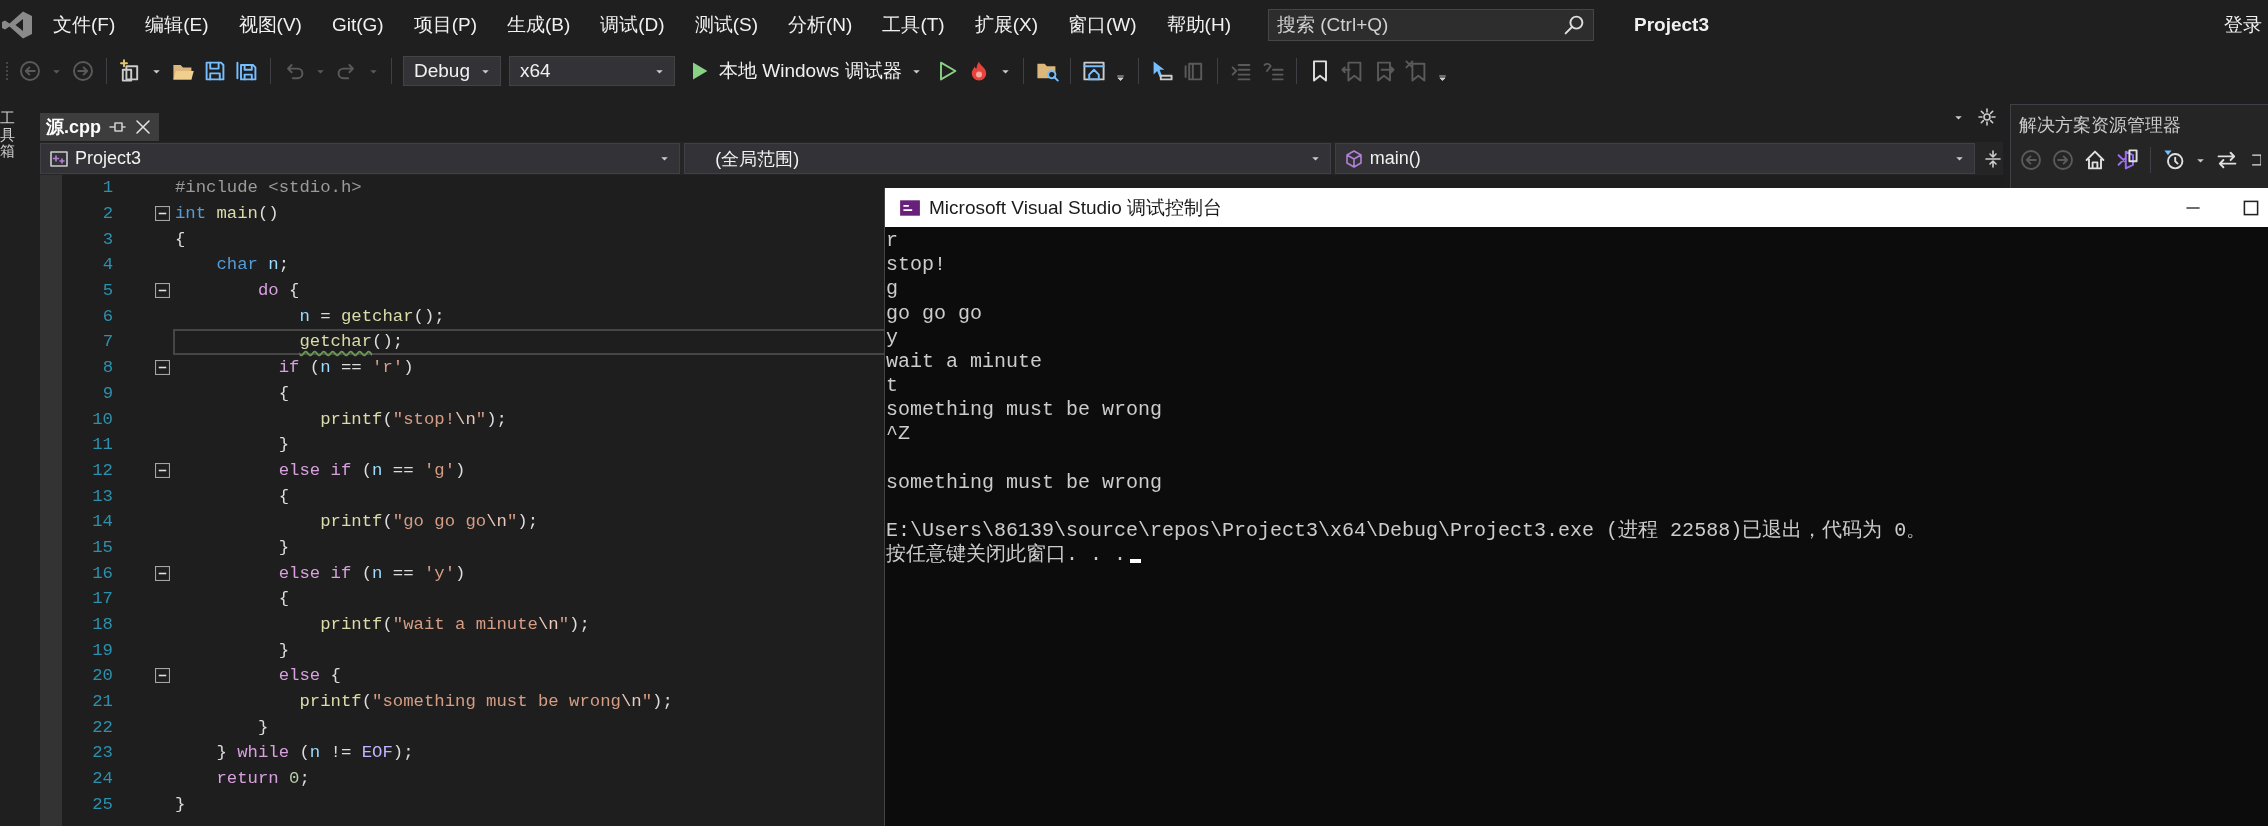 This screenshot has width=2268, height=826. I want to click on menu-item: 帮助(H), so click(1198, 25).